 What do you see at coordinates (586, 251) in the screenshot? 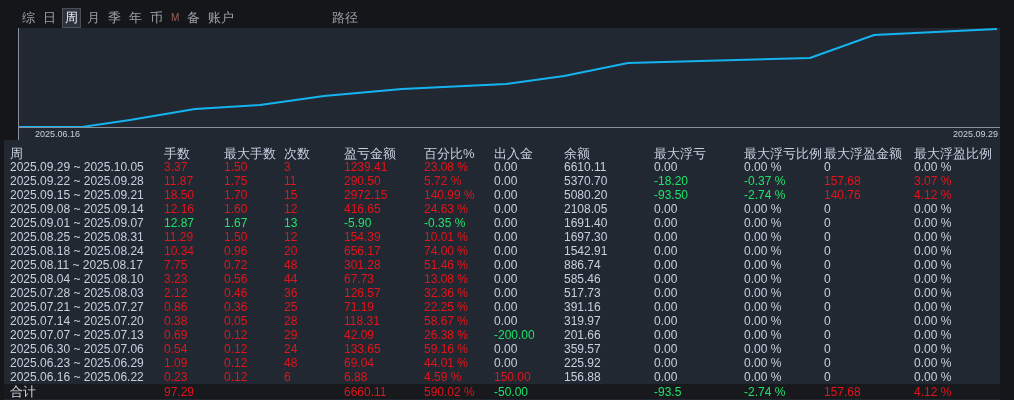
I see `table-cell-text: 1542.91` at bounding box center [586, 251].